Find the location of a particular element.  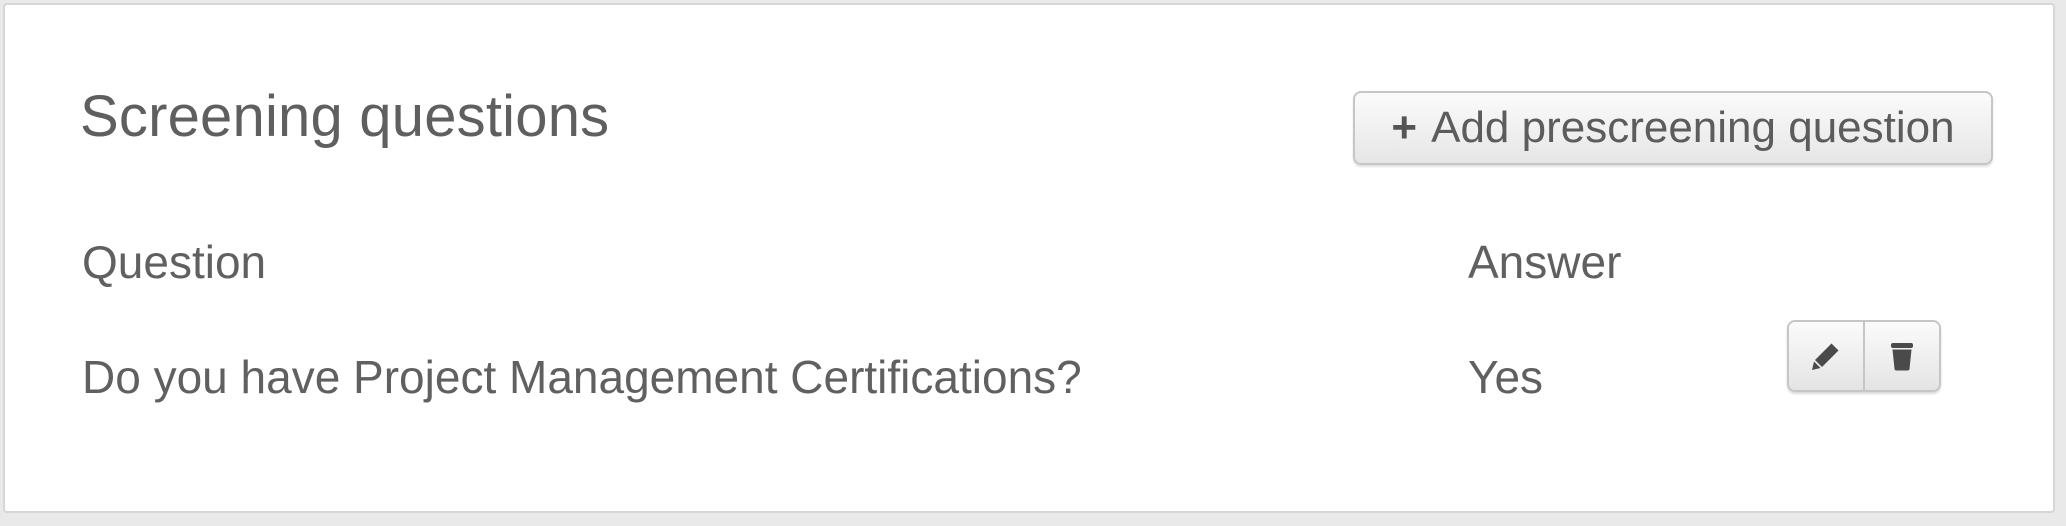

edit-question-button is located at coordinates (1826, 356).